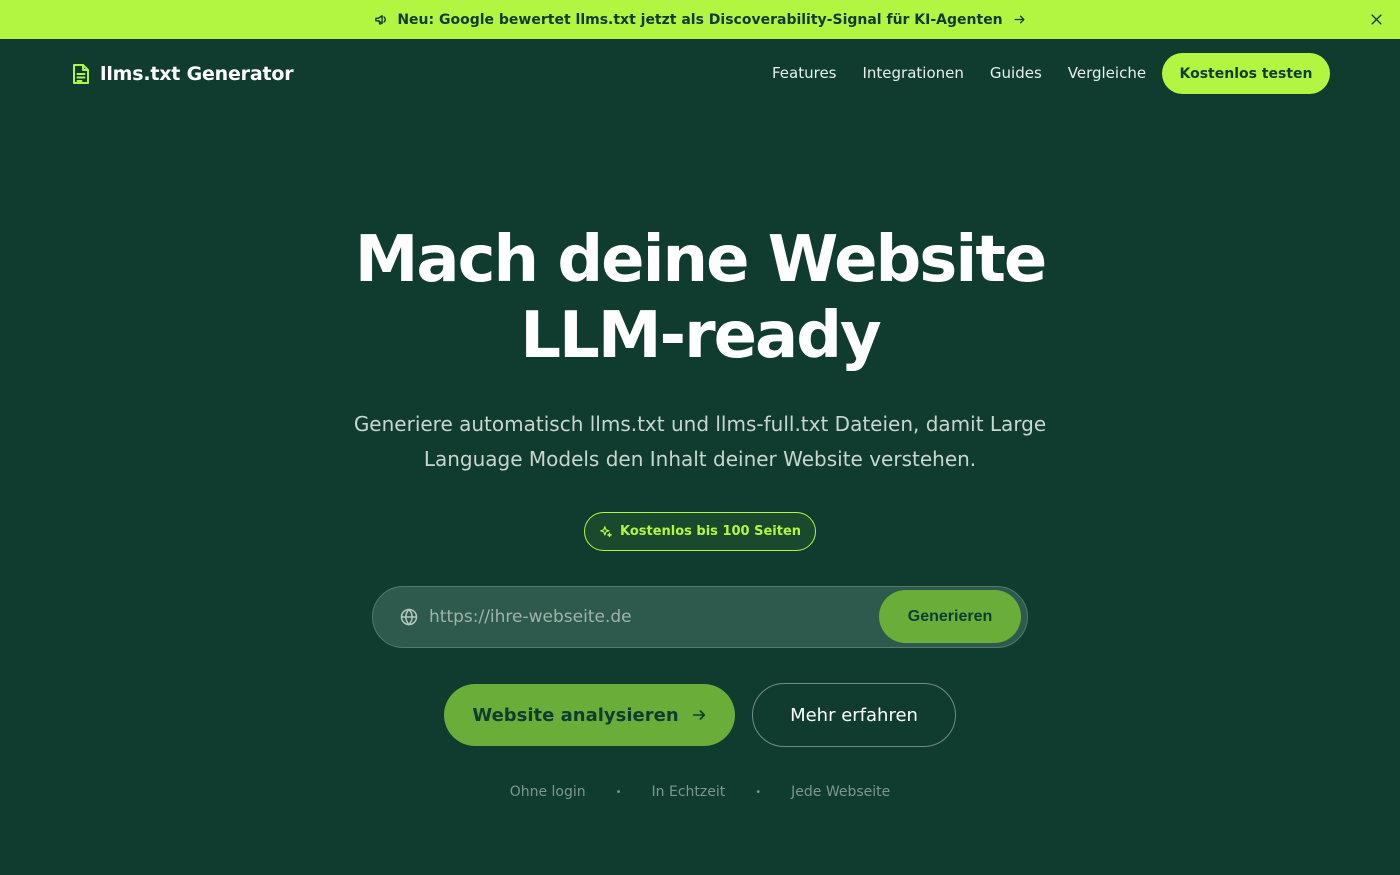  I want to click on nav-item-guides: Guides, so click(1016, 73).